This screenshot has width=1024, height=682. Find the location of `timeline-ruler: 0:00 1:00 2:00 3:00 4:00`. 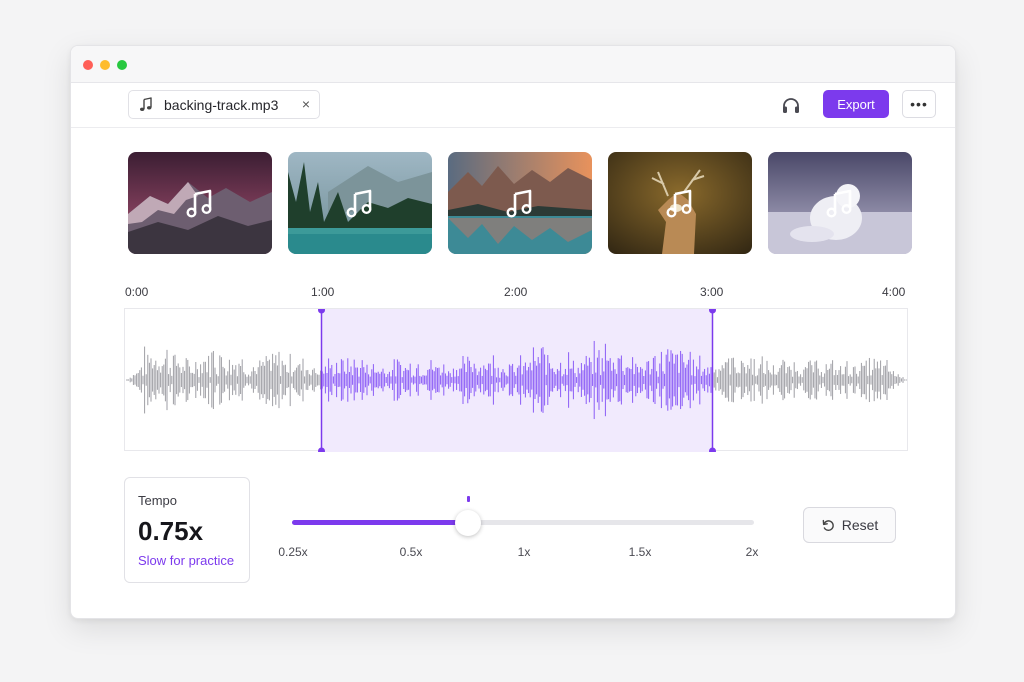

timeline-ruler: 0:00 1:00 2:00 3:00 4:00 is located at coordinates (513, 292).